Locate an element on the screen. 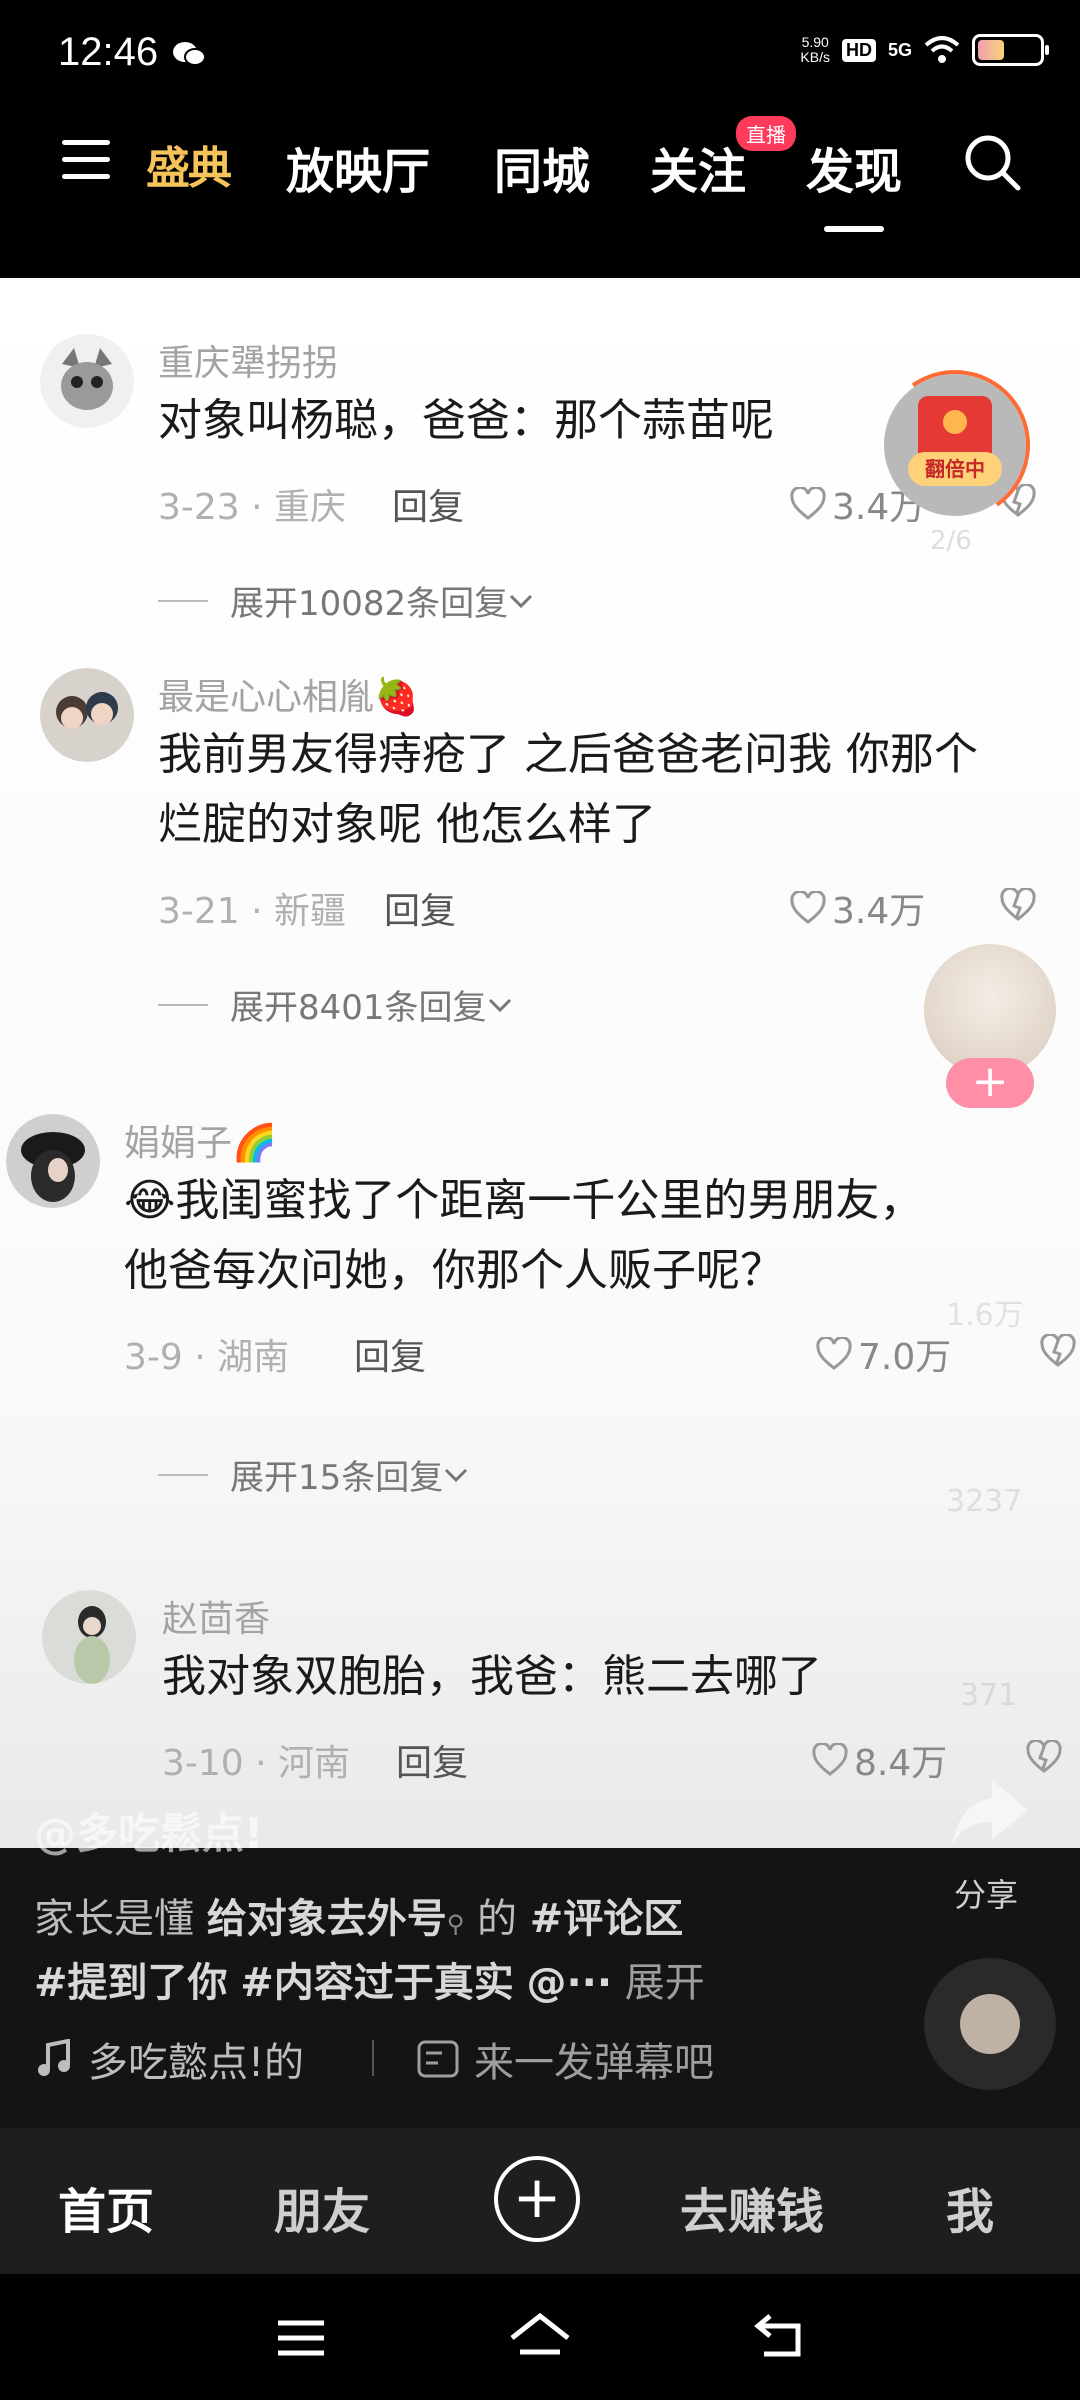 The width and height of the screenshot is (1080, 2400). nav-friends: 朋友 is located at coordinates (322, 2207).